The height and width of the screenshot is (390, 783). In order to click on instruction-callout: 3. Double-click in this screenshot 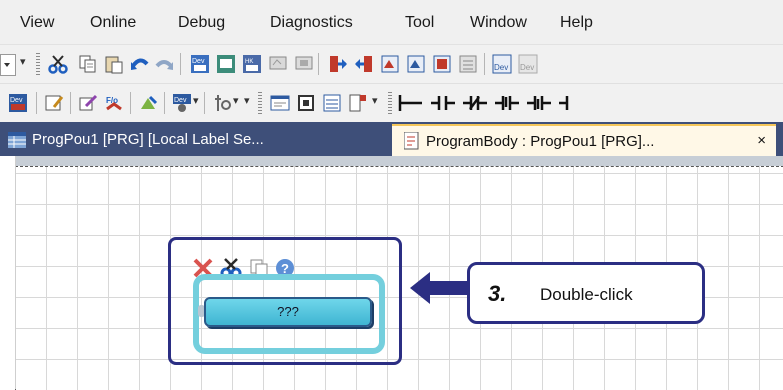, I will do `click(586, 293)`.